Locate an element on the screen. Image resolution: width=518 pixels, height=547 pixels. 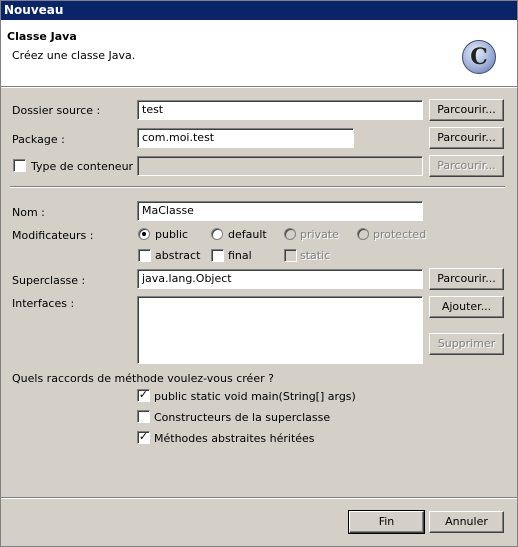
stub-main-checkbox: ✓ is located at coordinates (143, 395).